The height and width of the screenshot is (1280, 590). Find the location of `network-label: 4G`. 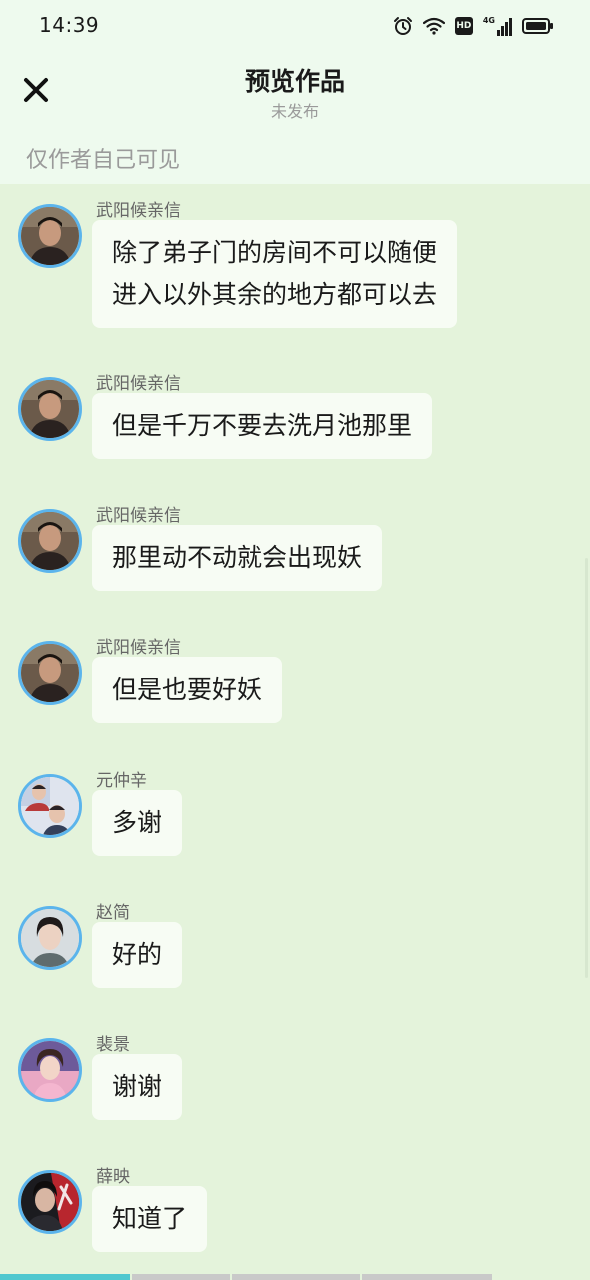

network-label: 4G is located at coordinates (488, 20).